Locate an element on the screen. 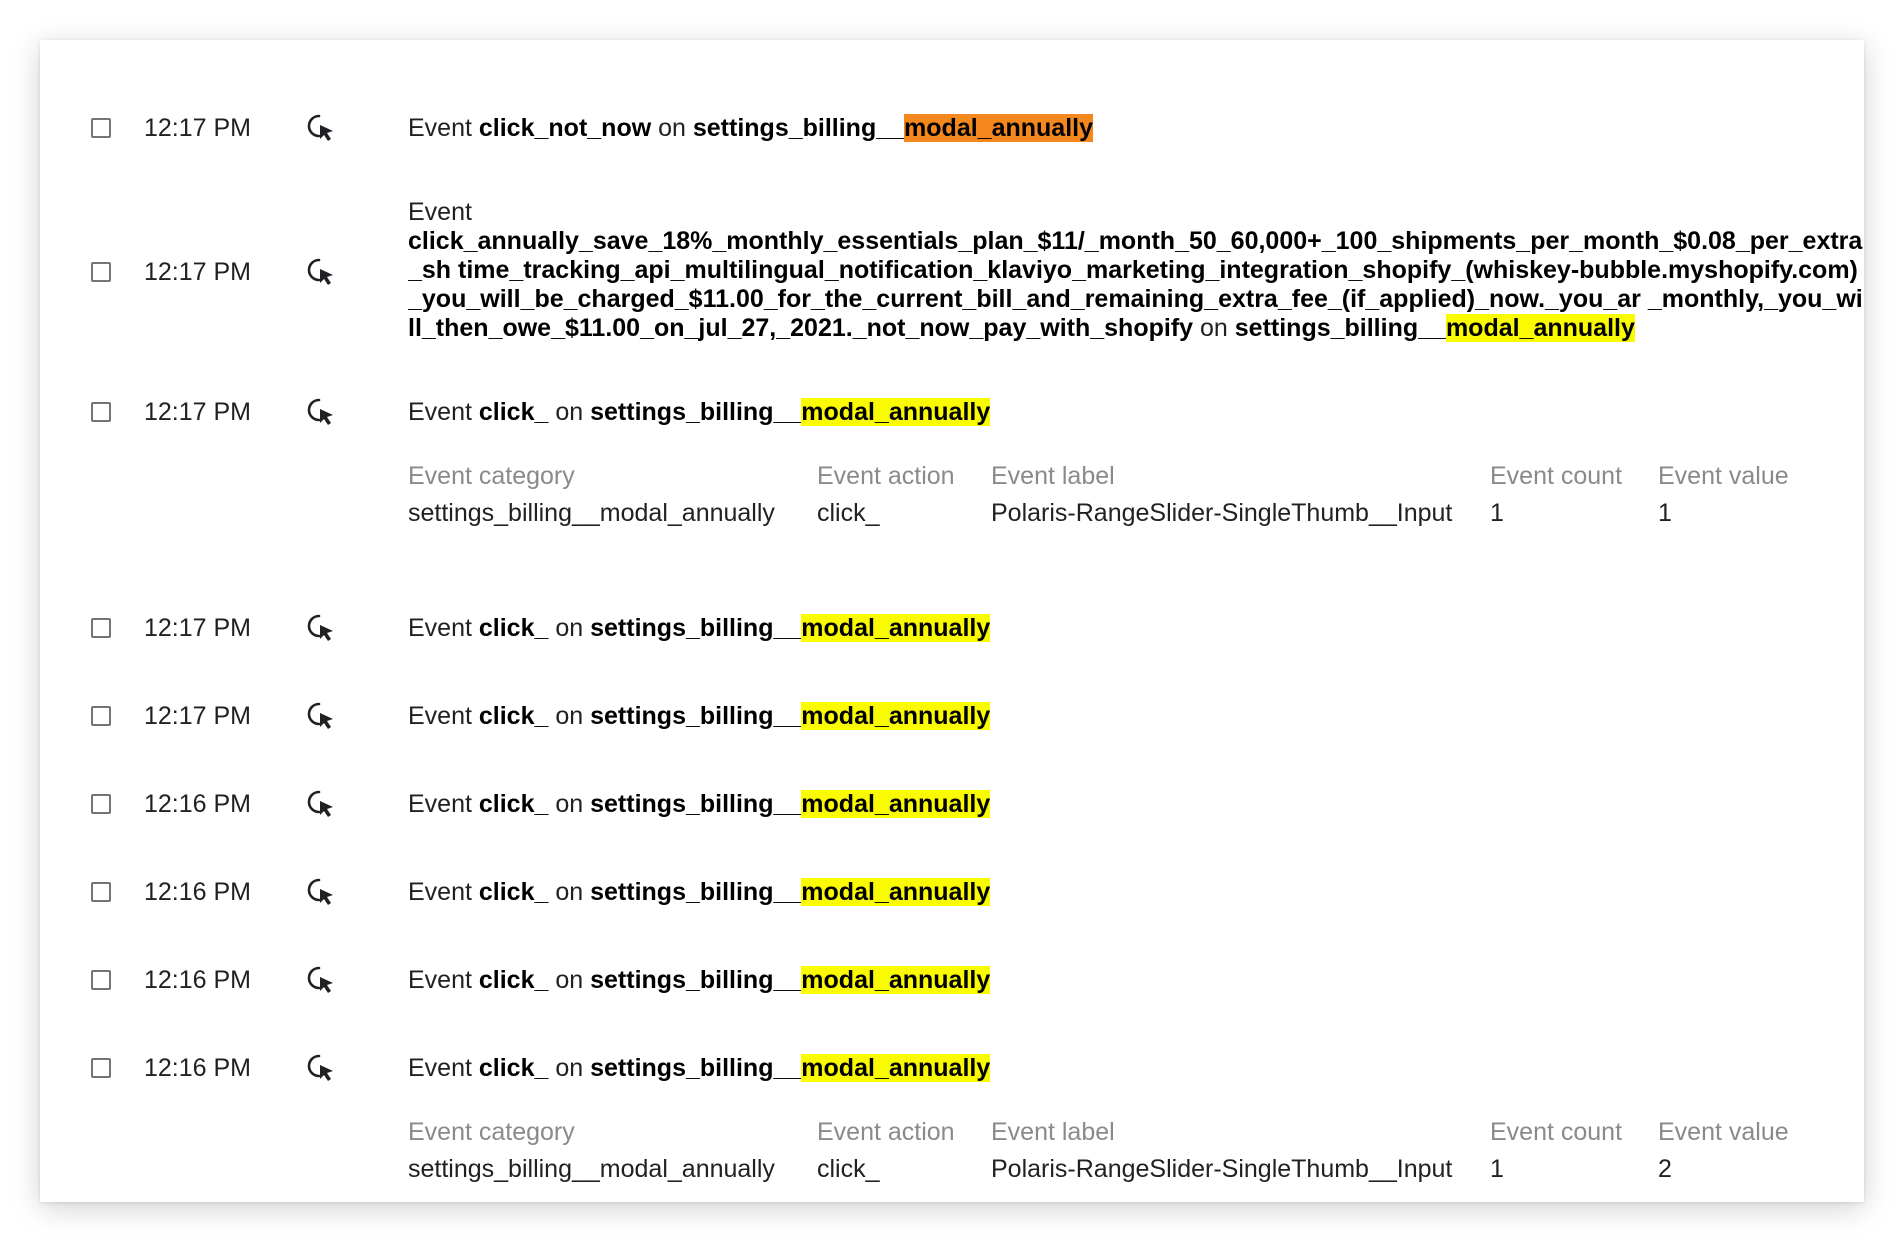 The image size is (1904, 1242). detail-value: Polaris-RangeSlider-SingleThumb__Input is located at coordinates (1222, 1169).